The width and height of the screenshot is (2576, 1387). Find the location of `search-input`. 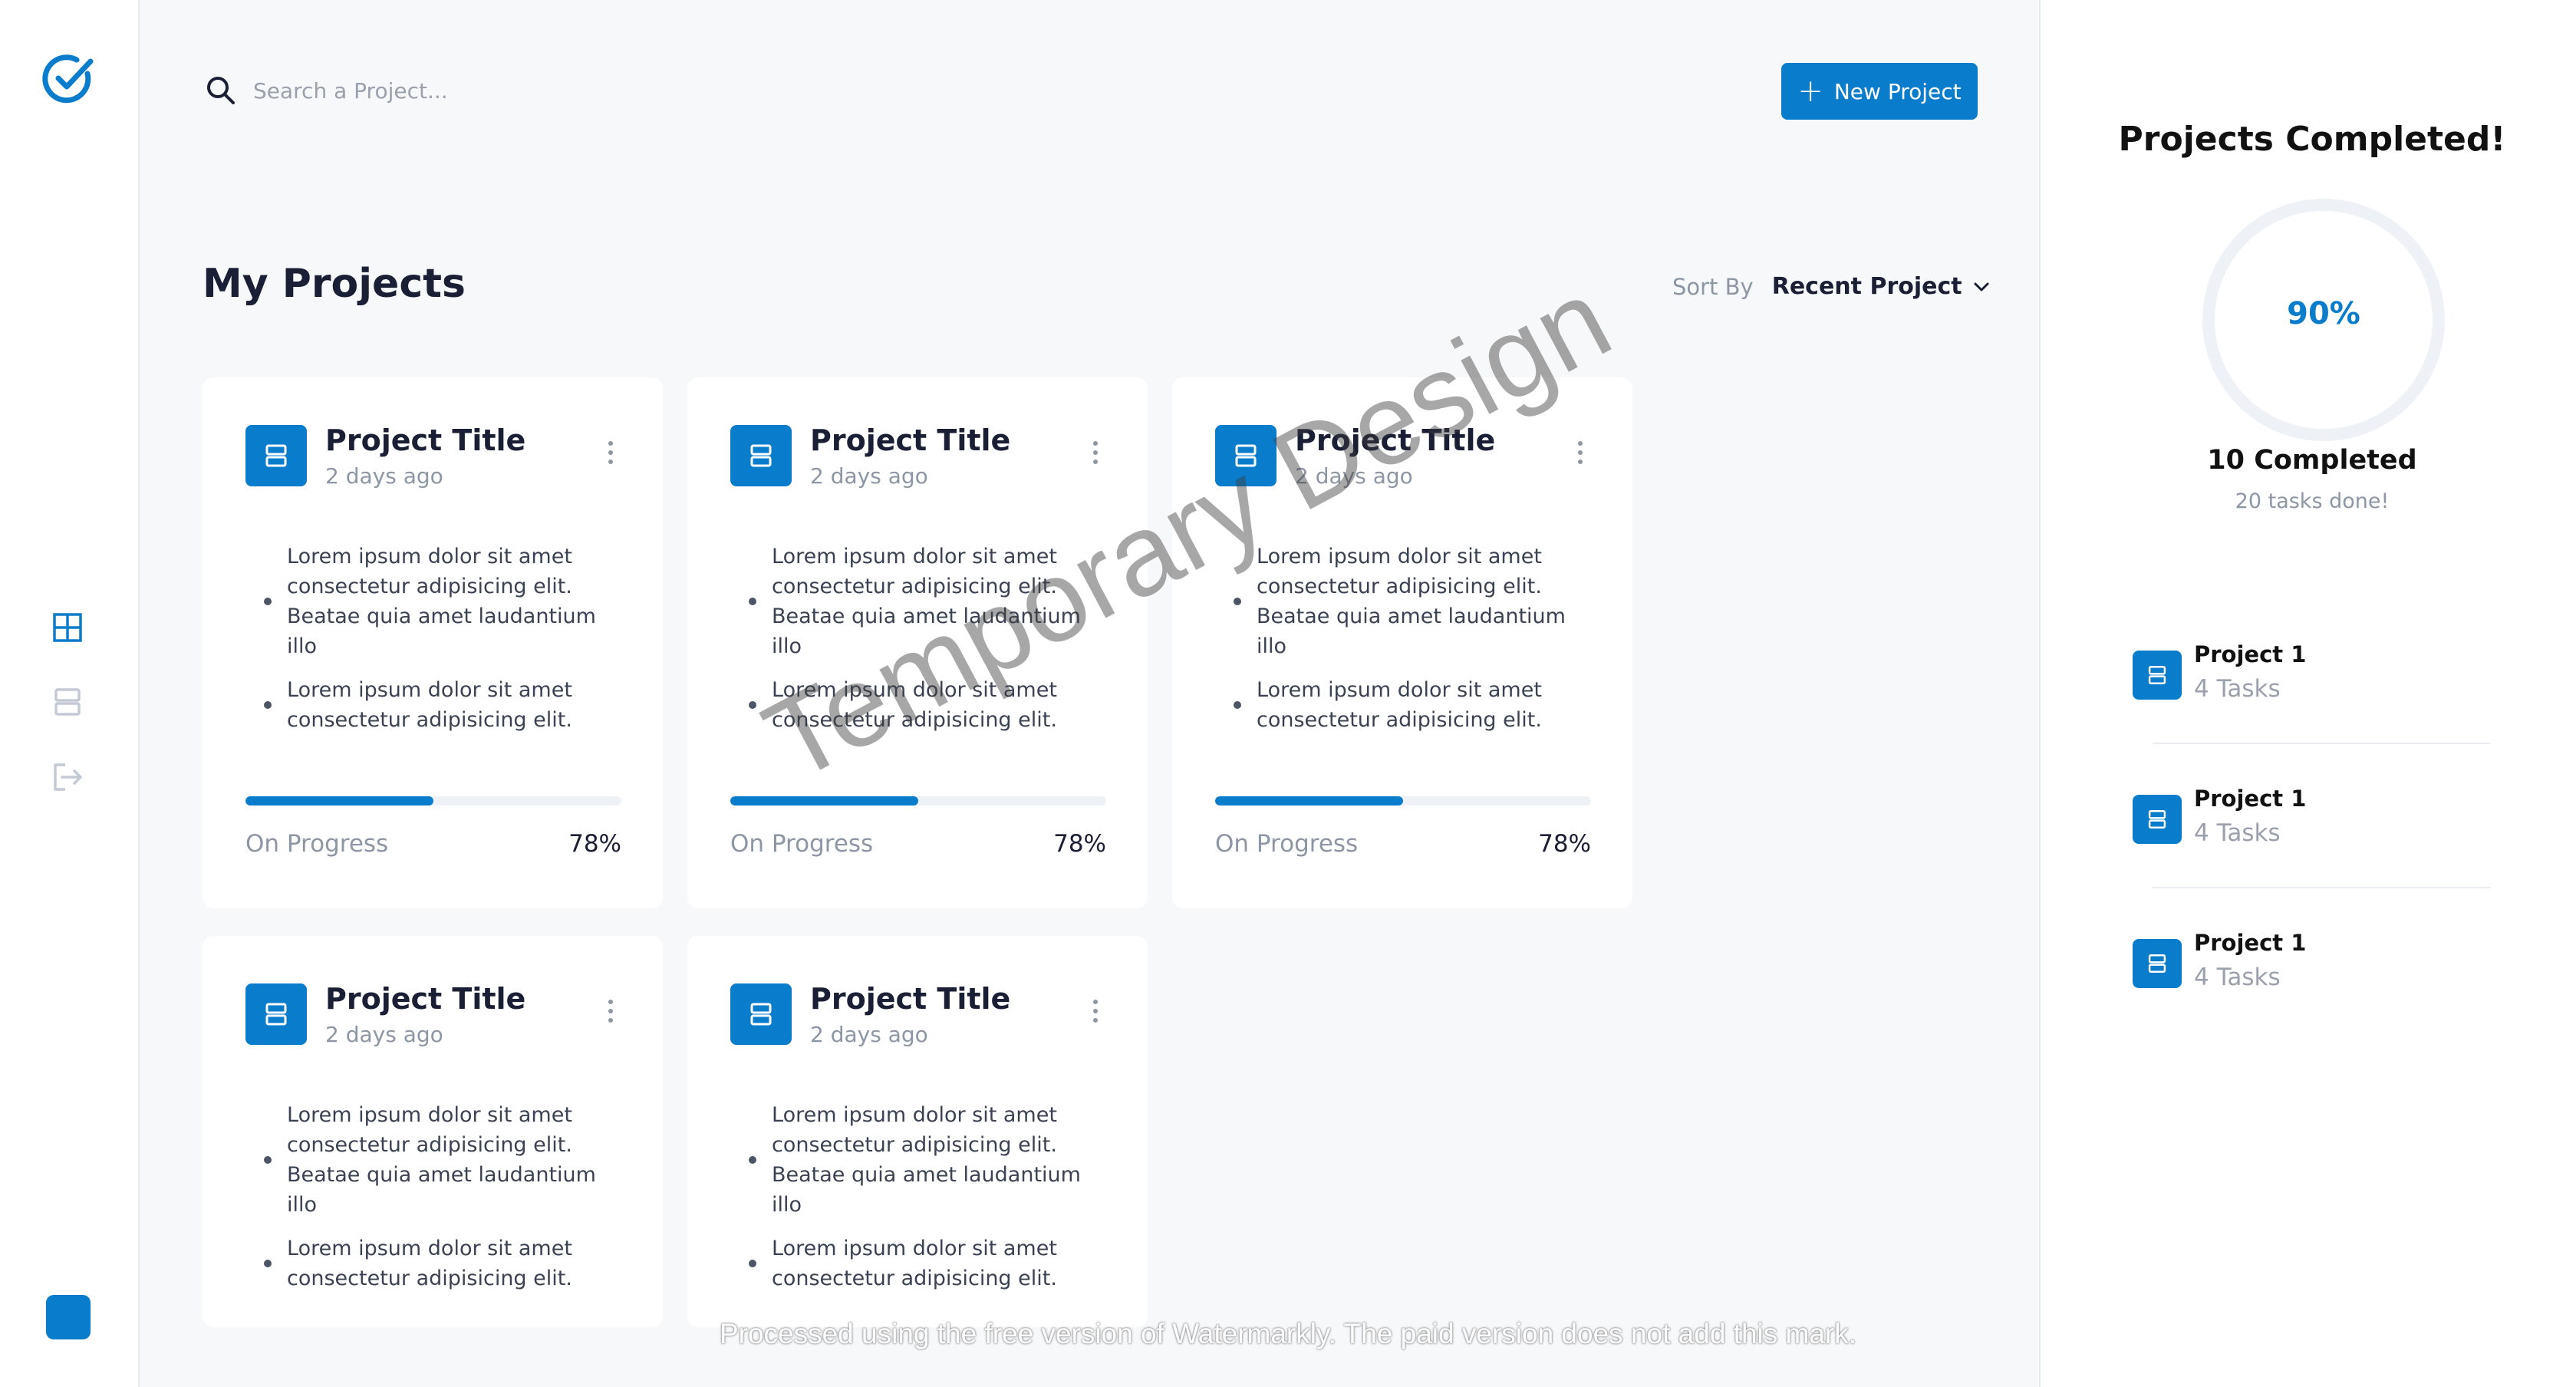

search-input is located at coordinates (483, 90).